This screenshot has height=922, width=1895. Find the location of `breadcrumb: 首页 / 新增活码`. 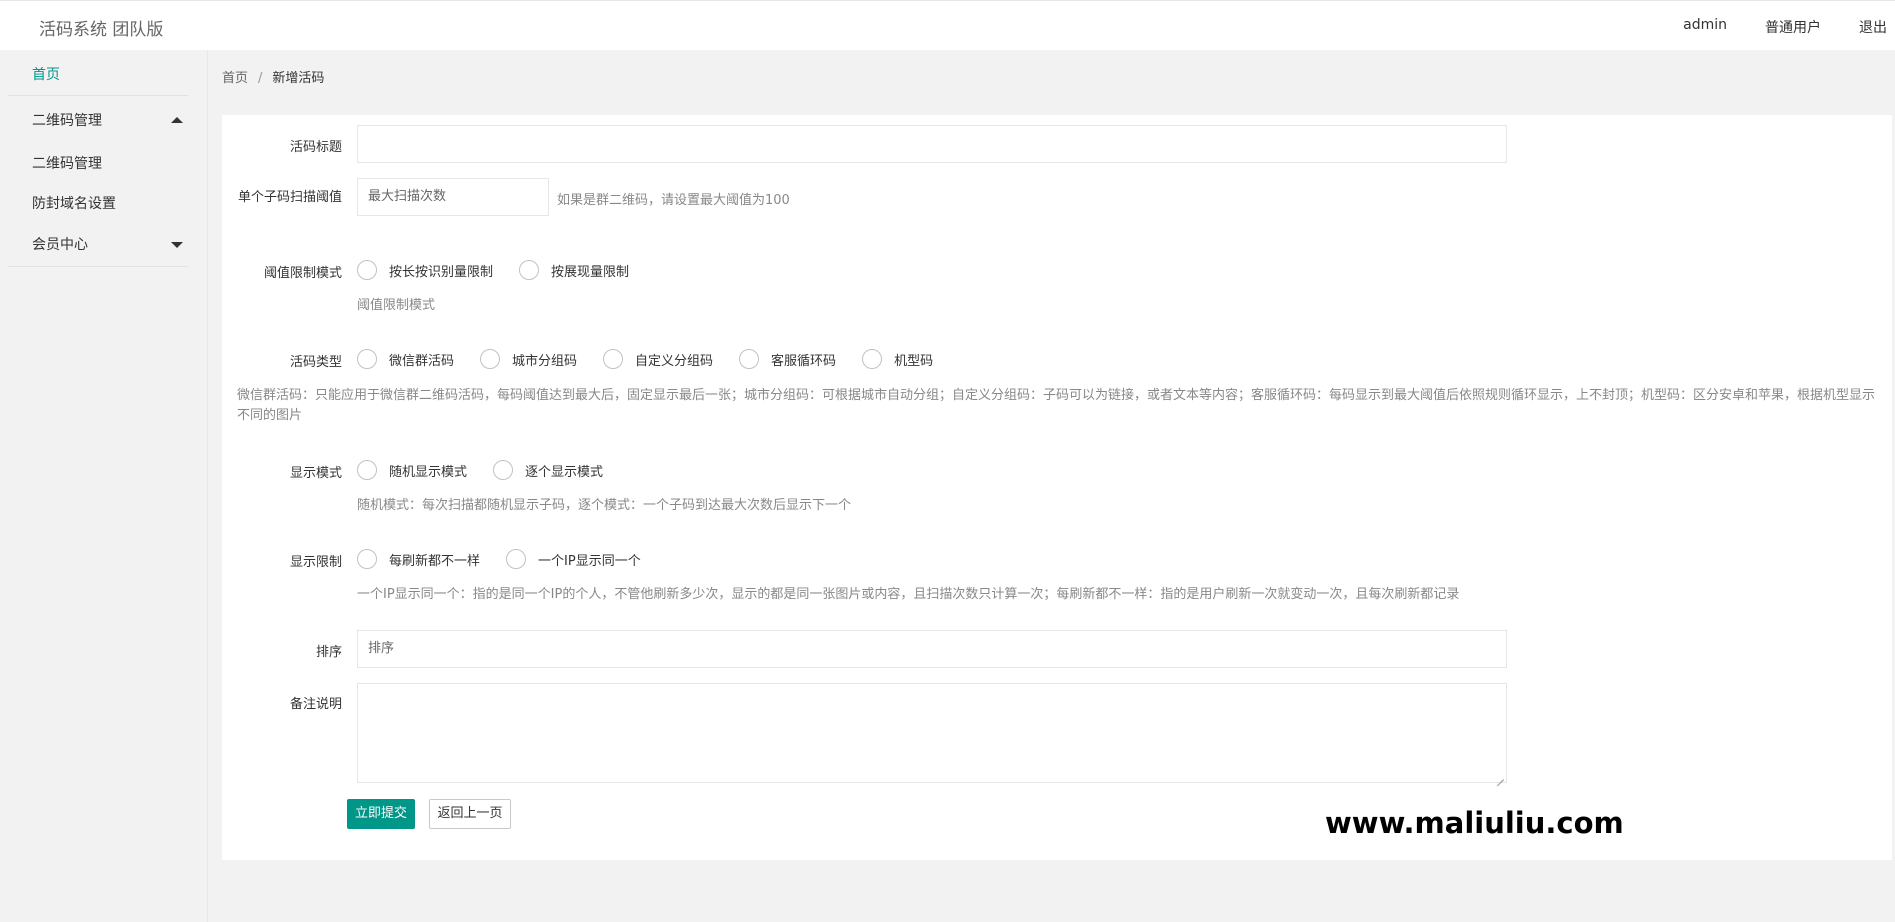

breadcrumb: 首页 / 新增活码 is located at coordinates (273, 76).